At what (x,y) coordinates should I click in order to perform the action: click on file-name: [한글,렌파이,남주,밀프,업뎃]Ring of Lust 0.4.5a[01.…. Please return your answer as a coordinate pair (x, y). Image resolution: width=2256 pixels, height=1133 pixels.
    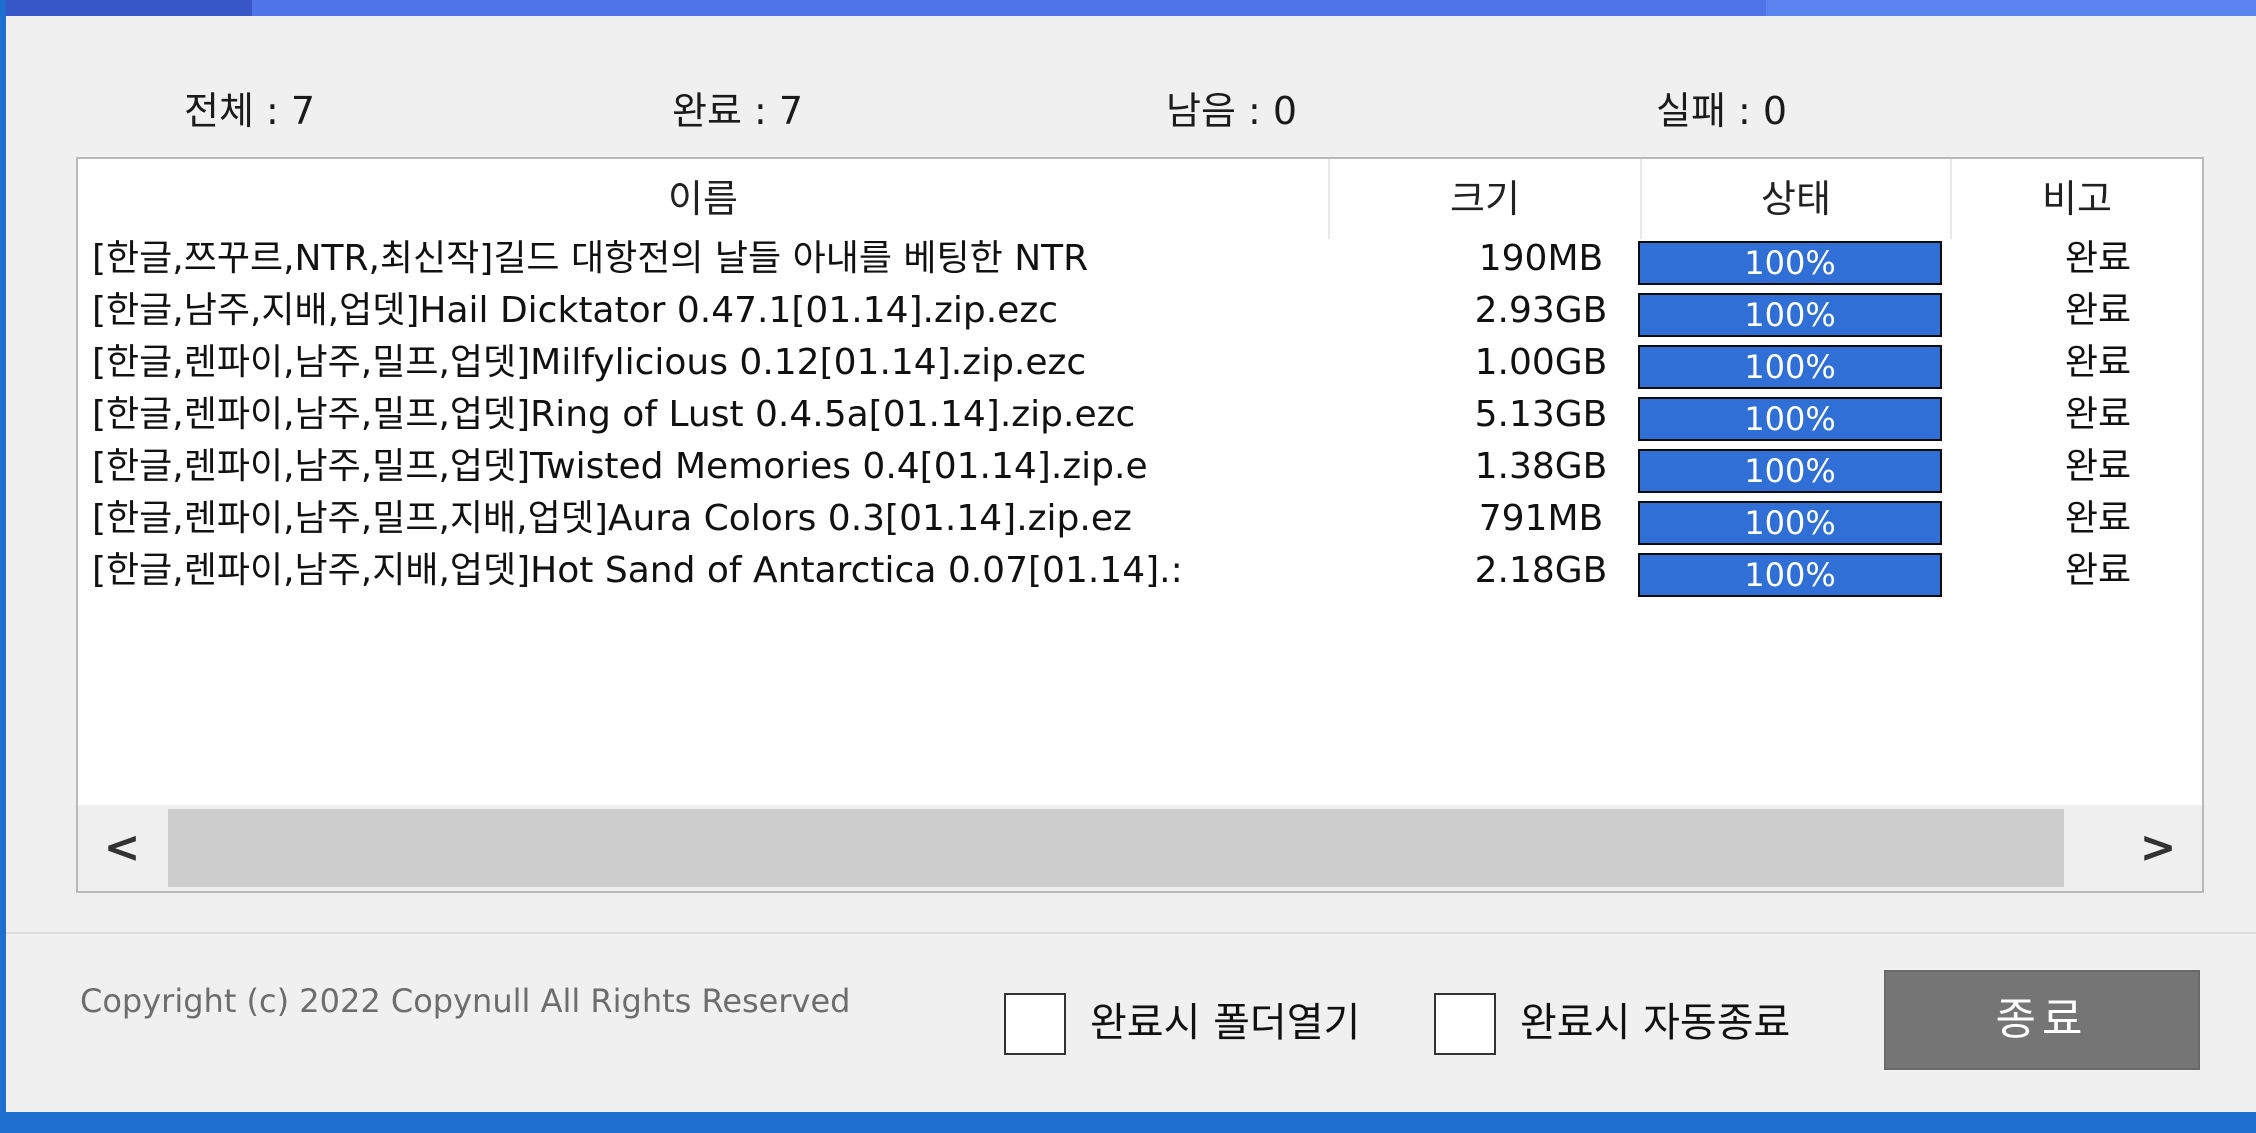
    Looking at the image, I should click on (614, 414).